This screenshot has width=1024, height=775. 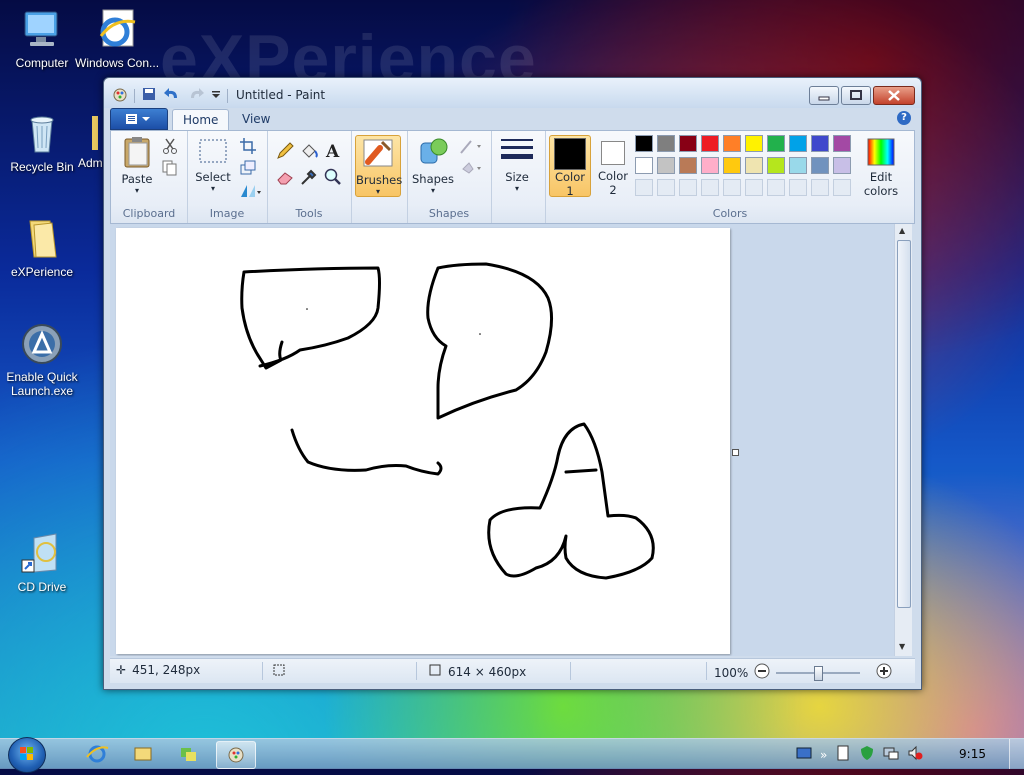 I want to click on color2-button: Color 2, so click(x=613, y=166).